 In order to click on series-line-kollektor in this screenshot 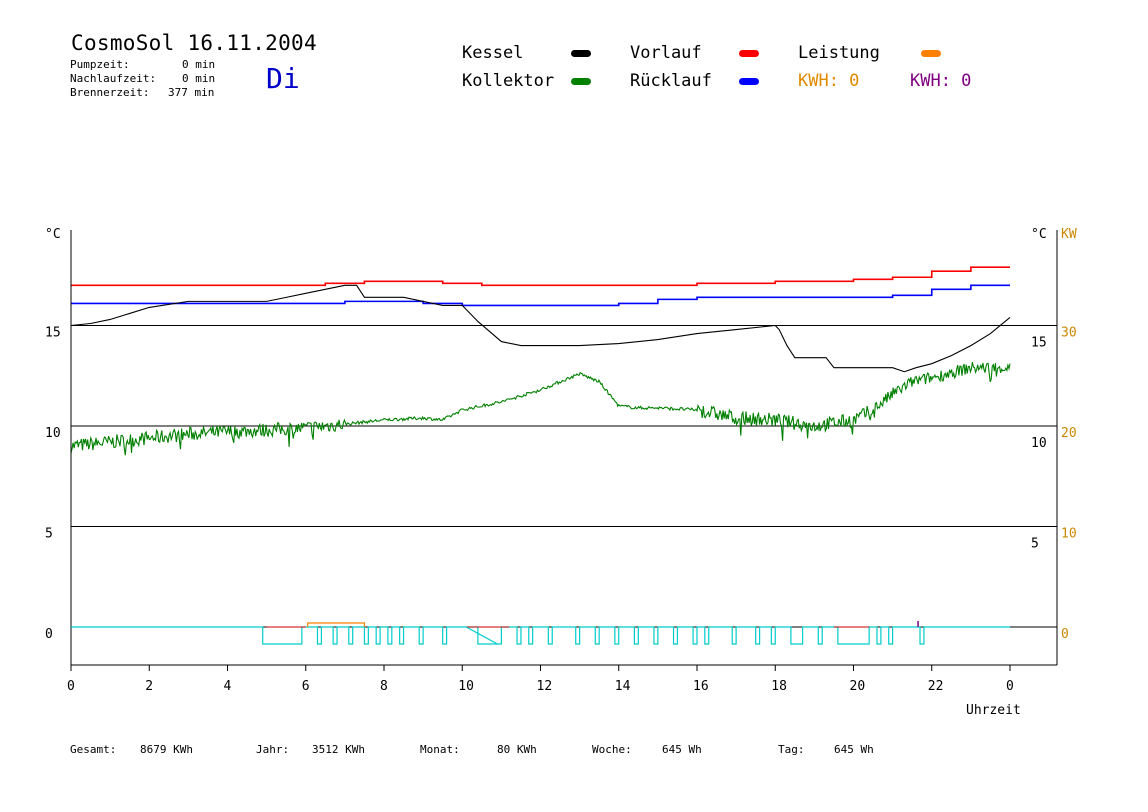, I will do `click(540, 408)`.